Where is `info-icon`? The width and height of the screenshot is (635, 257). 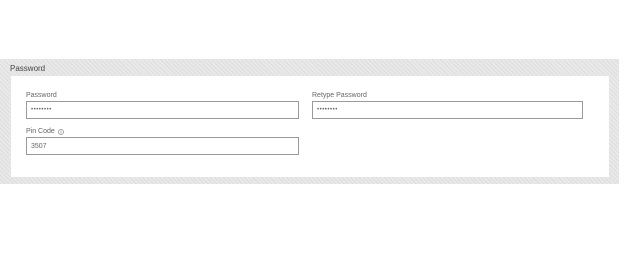
info-icon is located at coordinates (60, 131).